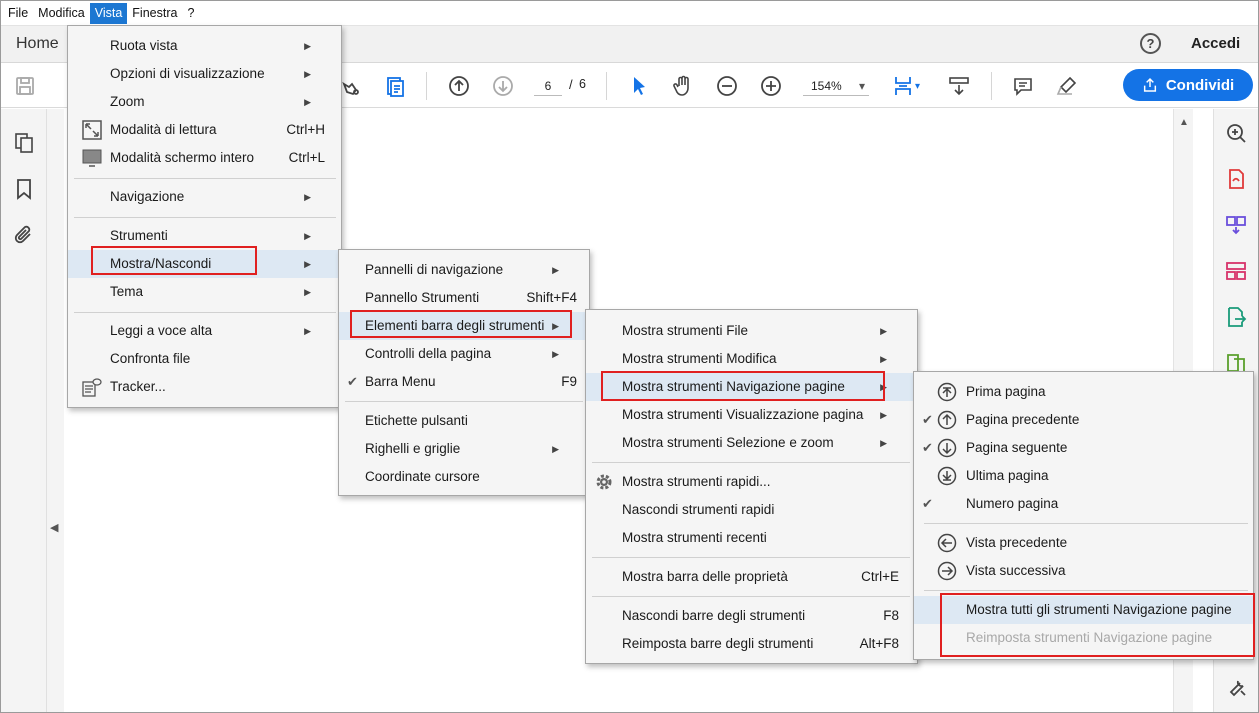 This screenshot has width=1259, height=713. Describe the element at coordinates (204, 46) in the screenshot. I see `menu-item-ruota-vista: Ruota vista ▶` at that location.